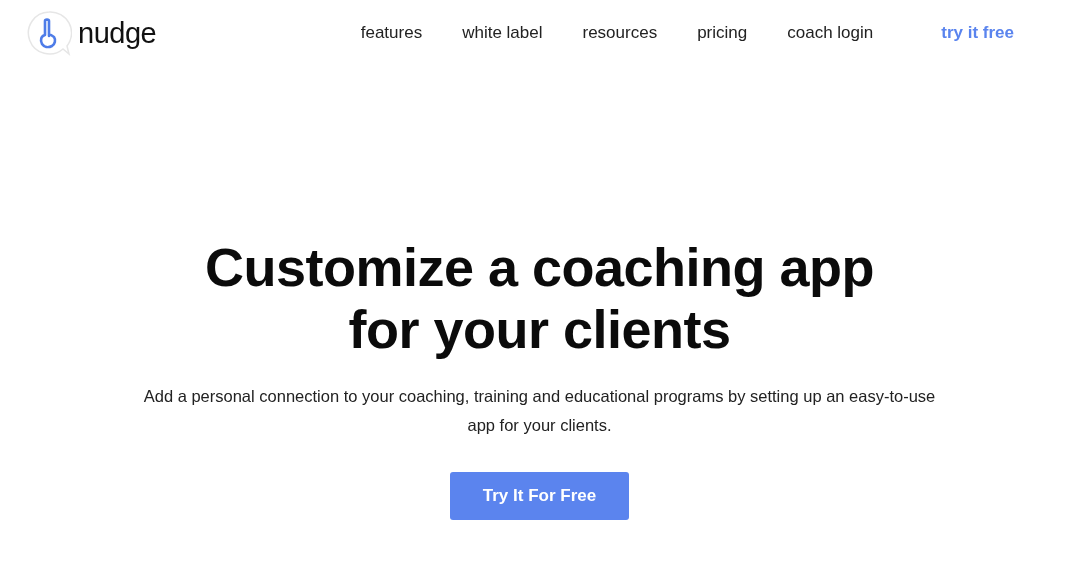 This screenshot has height=578, width=1079. What do you see at coordinates (539, 298) in the screenshot?
I see `hero-title: Customize a coaching app for your clients` at bounding box center [539, 298].